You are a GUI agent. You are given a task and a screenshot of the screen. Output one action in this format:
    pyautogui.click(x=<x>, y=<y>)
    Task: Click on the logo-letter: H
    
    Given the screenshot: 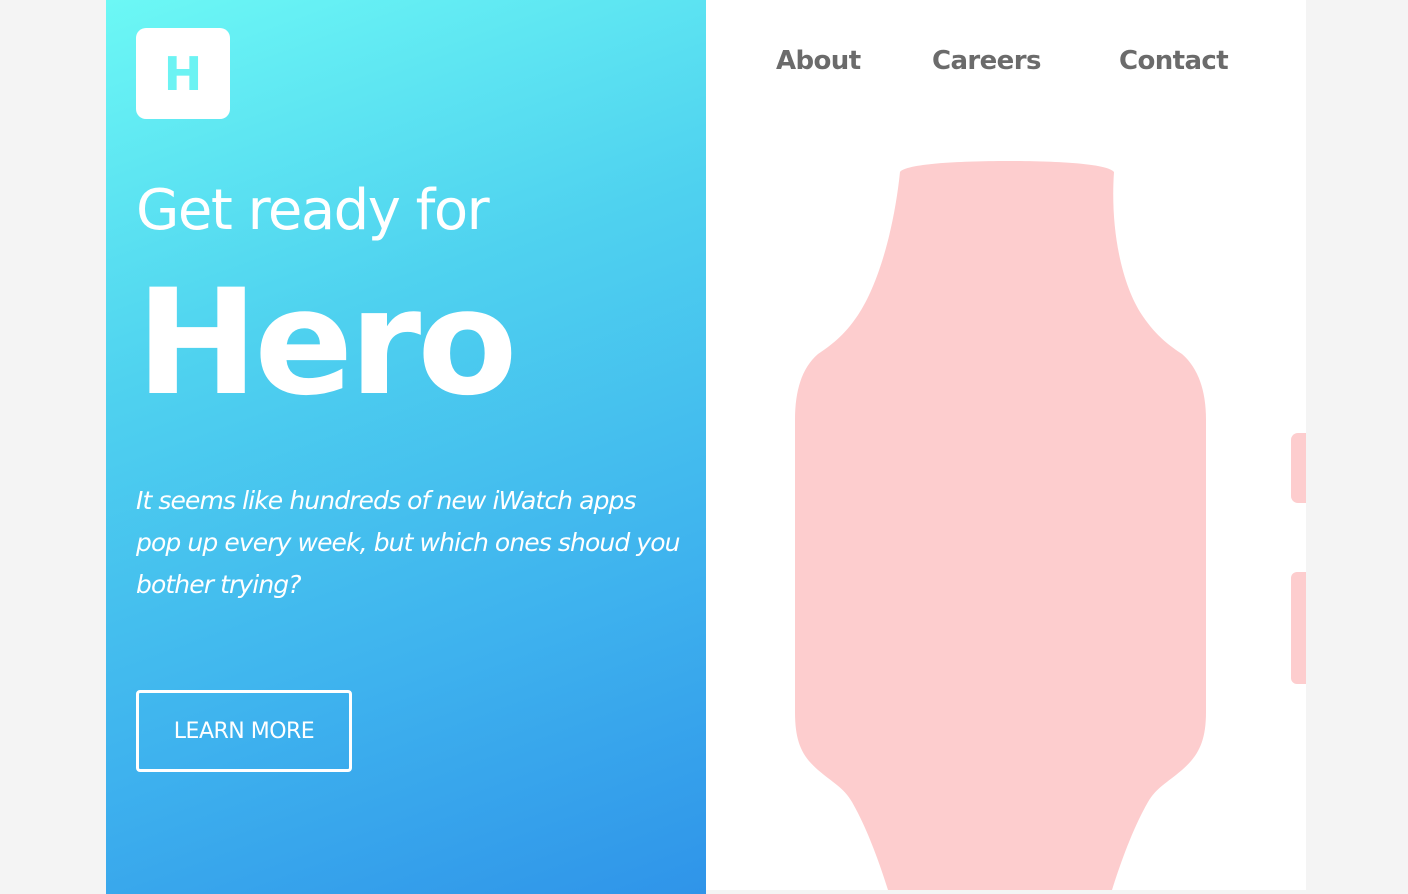 What is the action you would take?
    pyautogui.click(x=183, y=73)
    